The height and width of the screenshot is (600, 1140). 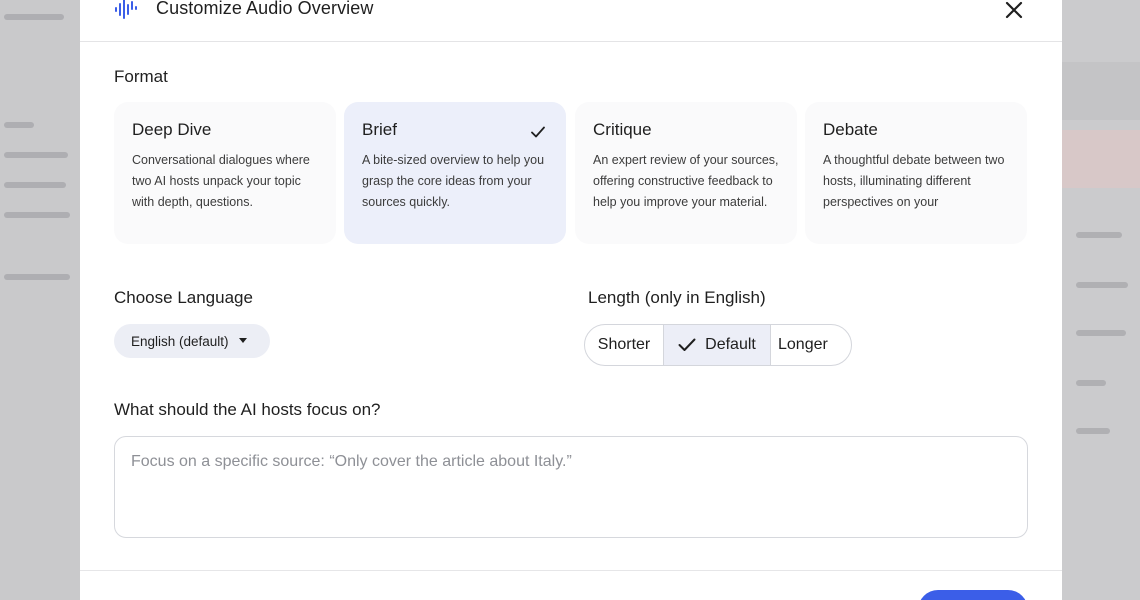 I want to click on audio-waveform-icon, so click(x=126, y=9).